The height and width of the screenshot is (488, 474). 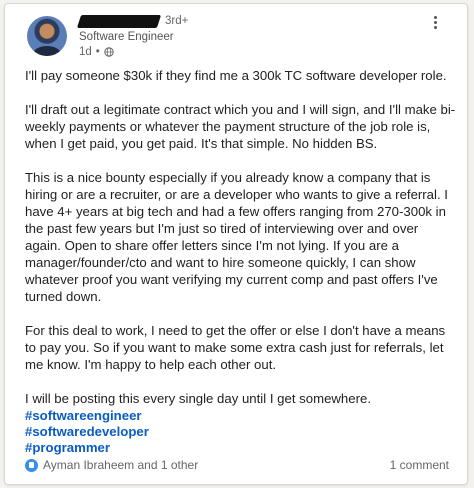 I want to click on hashtag-link: #programmer, so click(x=87, y=448).